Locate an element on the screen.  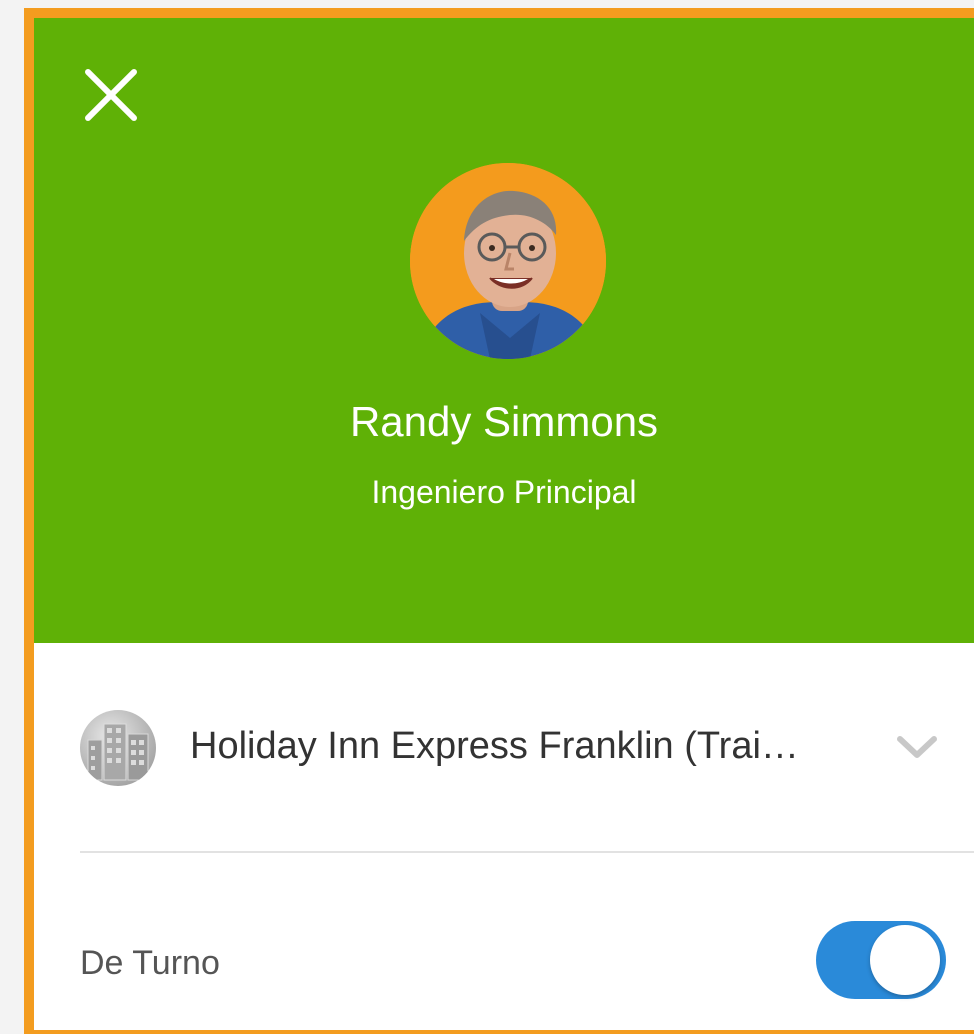
on-duty-toggle is located at coordinates (881, 960).